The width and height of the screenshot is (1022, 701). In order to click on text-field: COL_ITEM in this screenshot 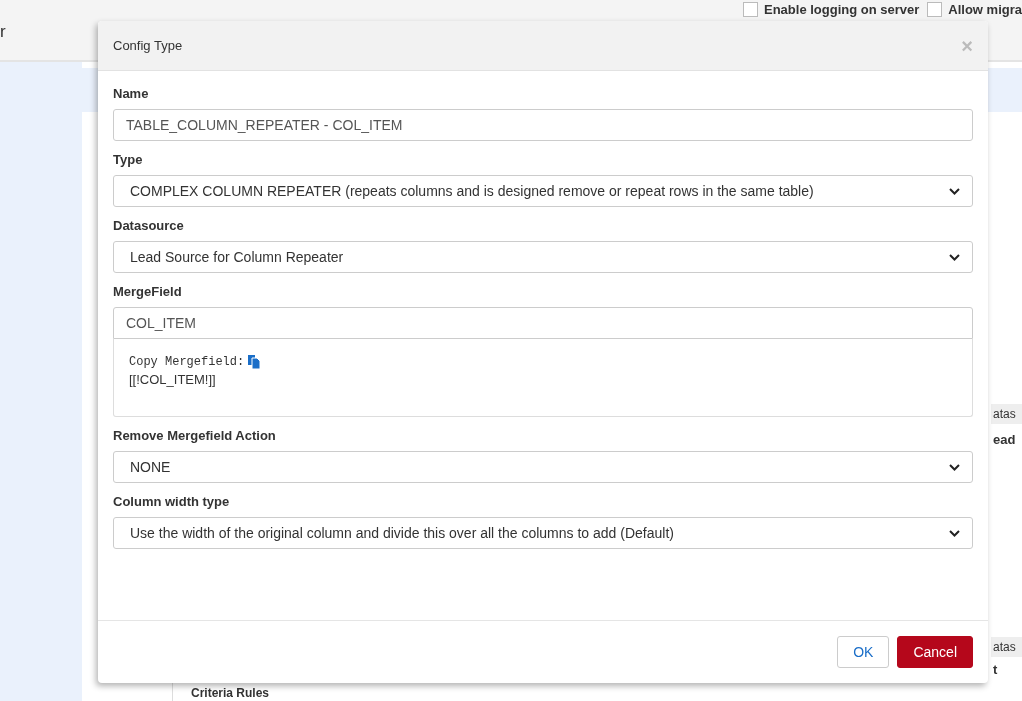, I will do `click(543, 323)`.